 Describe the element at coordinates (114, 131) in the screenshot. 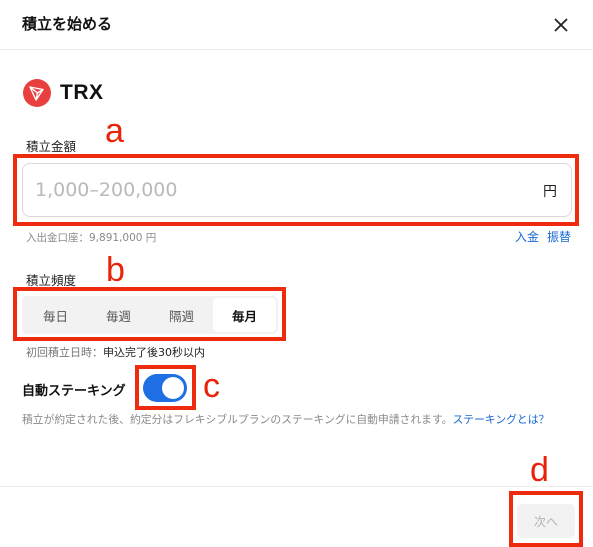

I see `annotation-label-a: a` at that location.